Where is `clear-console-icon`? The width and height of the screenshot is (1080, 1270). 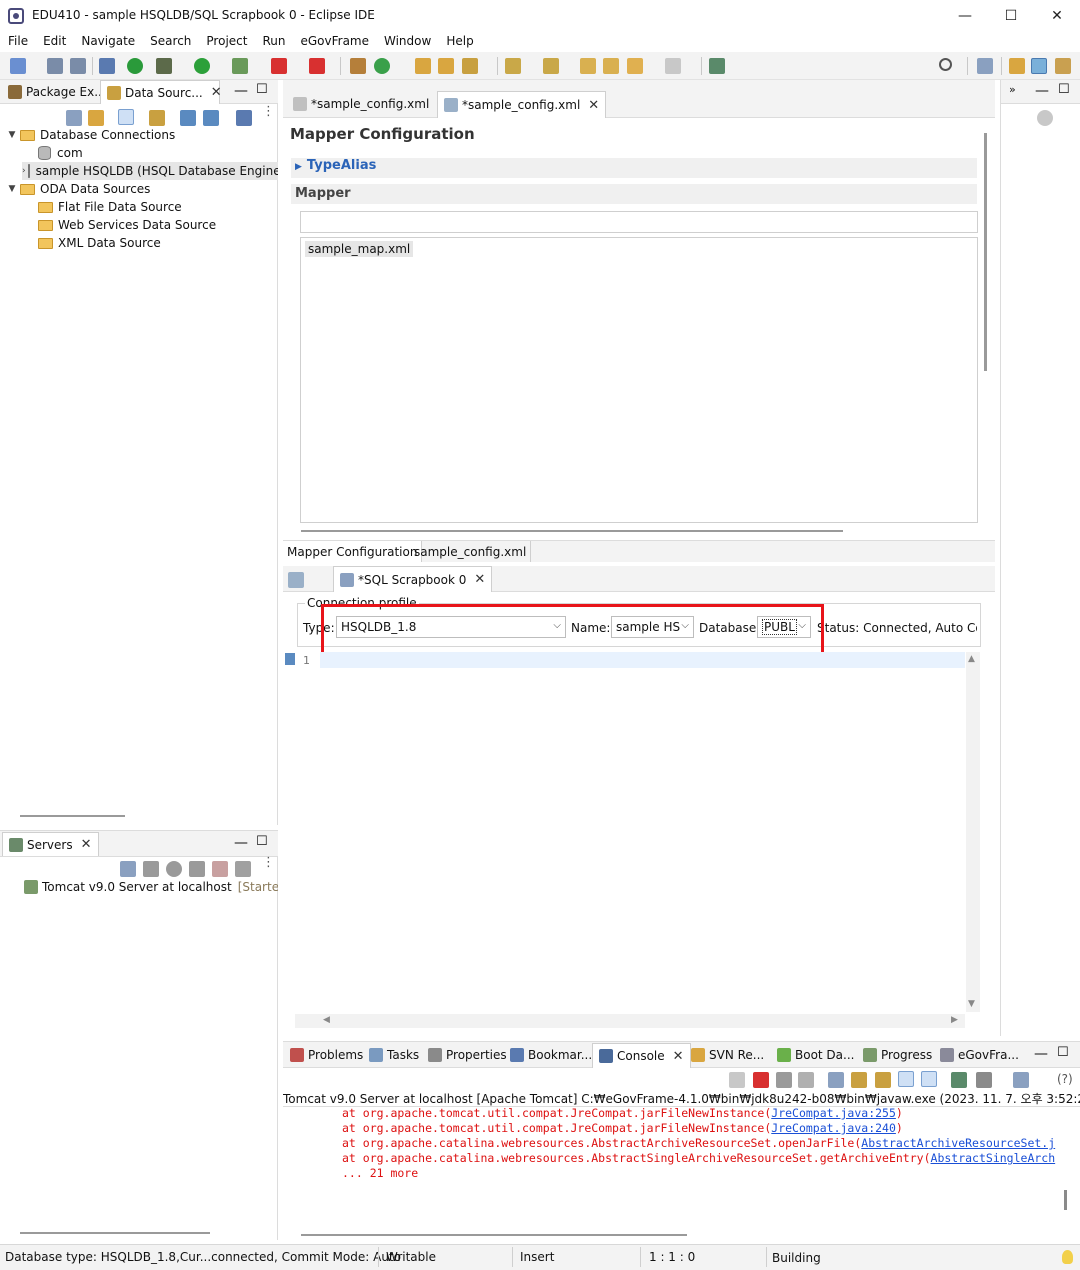 clear-console-icon is located at coordinates (836, 1080).